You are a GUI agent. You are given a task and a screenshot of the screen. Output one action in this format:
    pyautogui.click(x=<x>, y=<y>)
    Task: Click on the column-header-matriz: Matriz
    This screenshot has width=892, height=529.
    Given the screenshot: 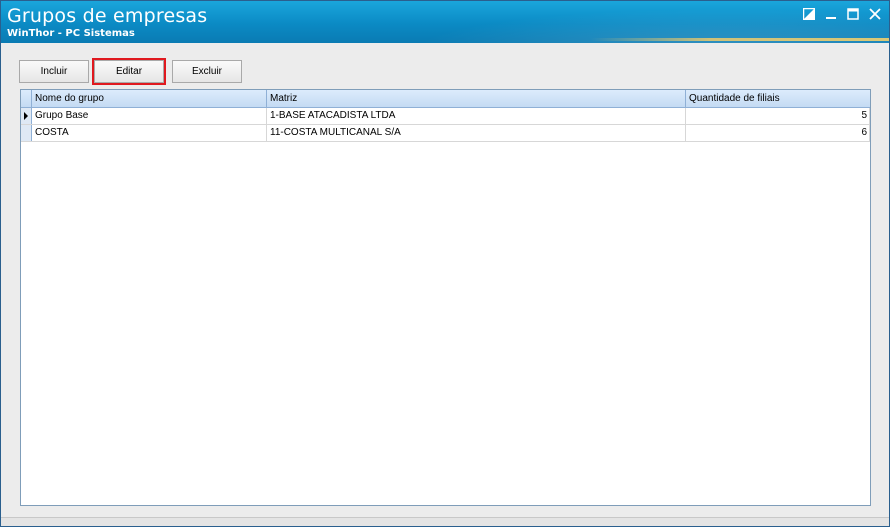 What is the action you would take?
    pyautogui.click(x=476, y=98)
    